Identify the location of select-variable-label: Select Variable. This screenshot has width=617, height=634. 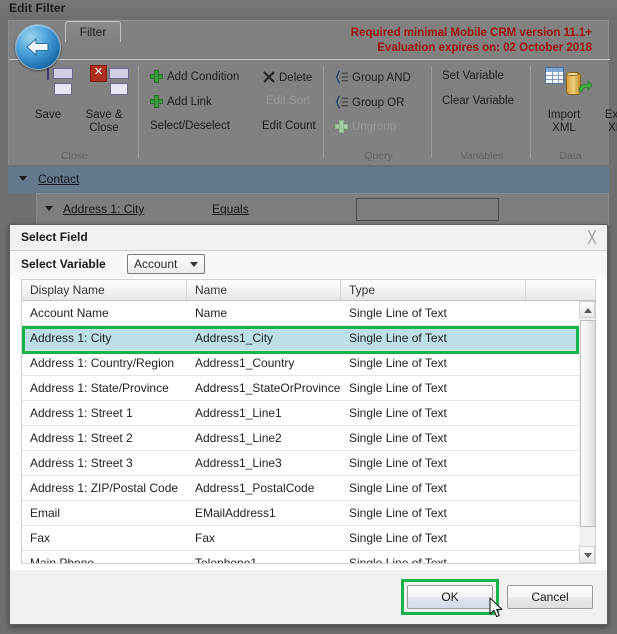
(63, 264).